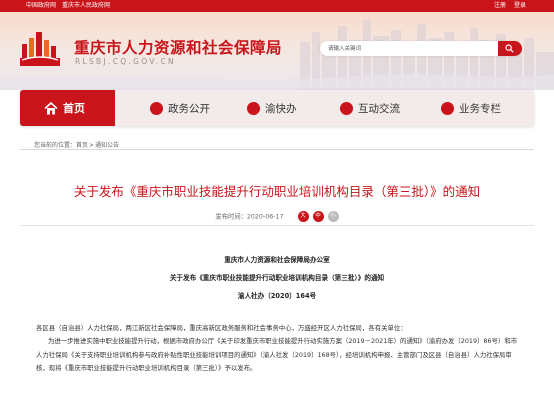 The width and height of the screenshot is (554, 401). I want to click on nav-item-home: 首页, so click(67, 108).